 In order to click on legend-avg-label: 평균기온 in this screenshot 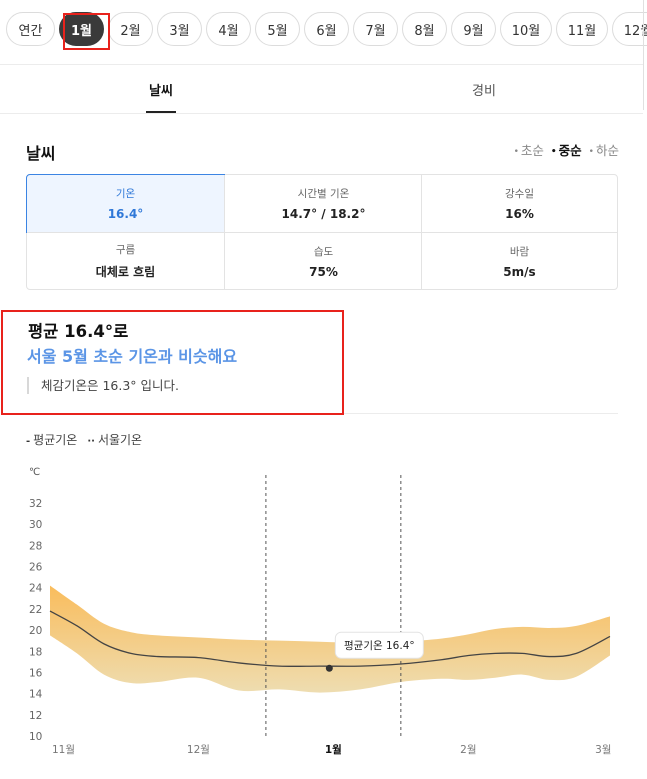, I will do `click(55, 440)`.